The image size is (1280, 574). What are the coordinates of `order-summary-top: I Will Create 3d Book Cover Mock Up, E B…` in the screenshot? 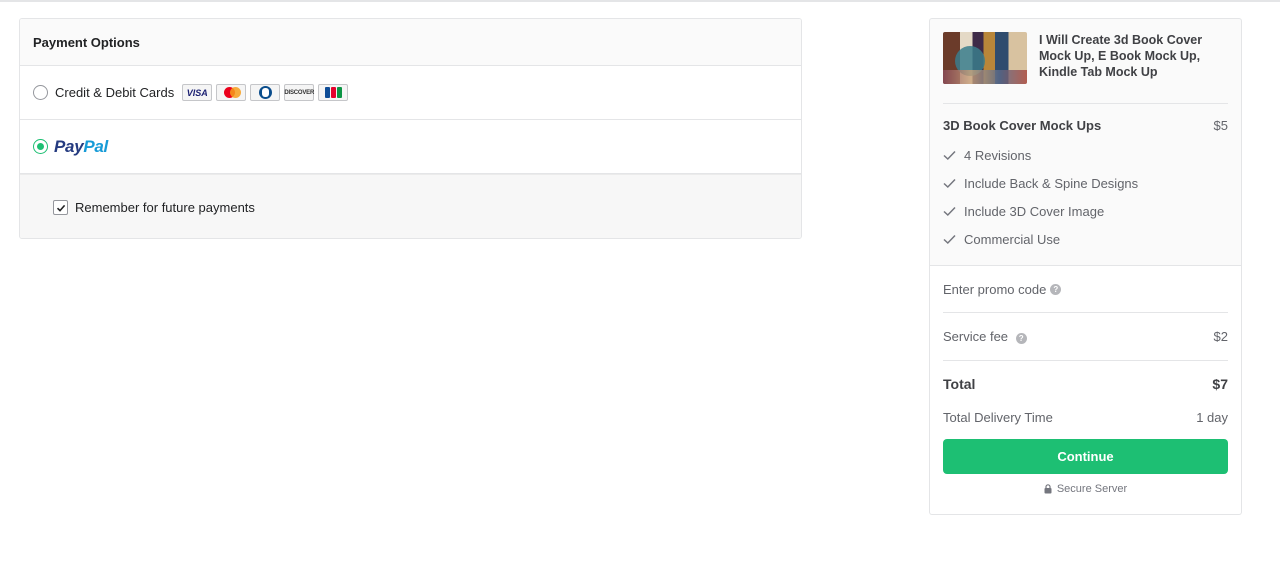 It's located at (1085, 142).